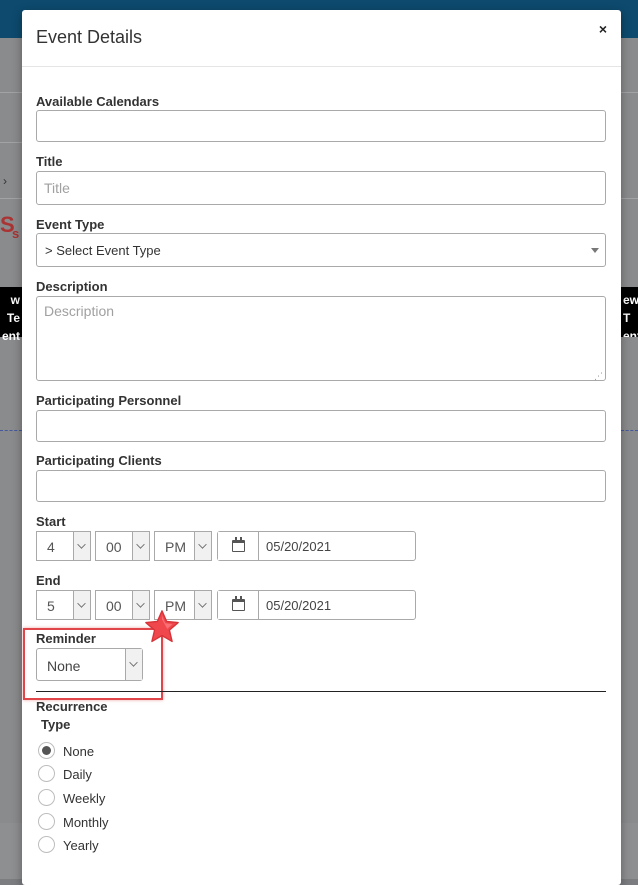  Describe the element at coordinates (321, 250) in the screenshot. I see `event-type-select: > Select Event Type` at that location.